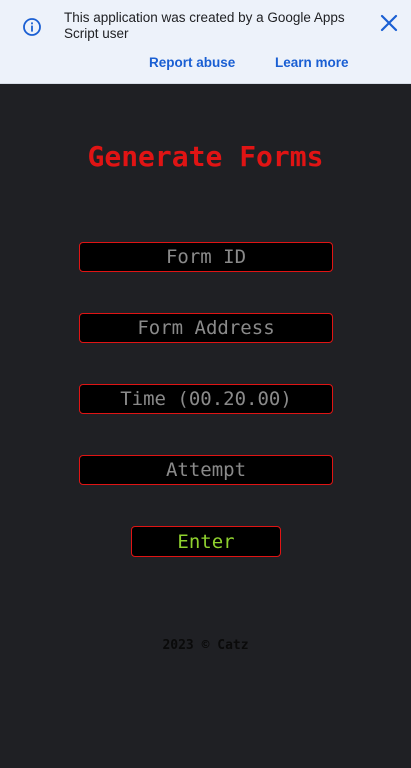 The width and height of the screenshot is (411, 768). I want to click on info-icon, so click(32, 27).